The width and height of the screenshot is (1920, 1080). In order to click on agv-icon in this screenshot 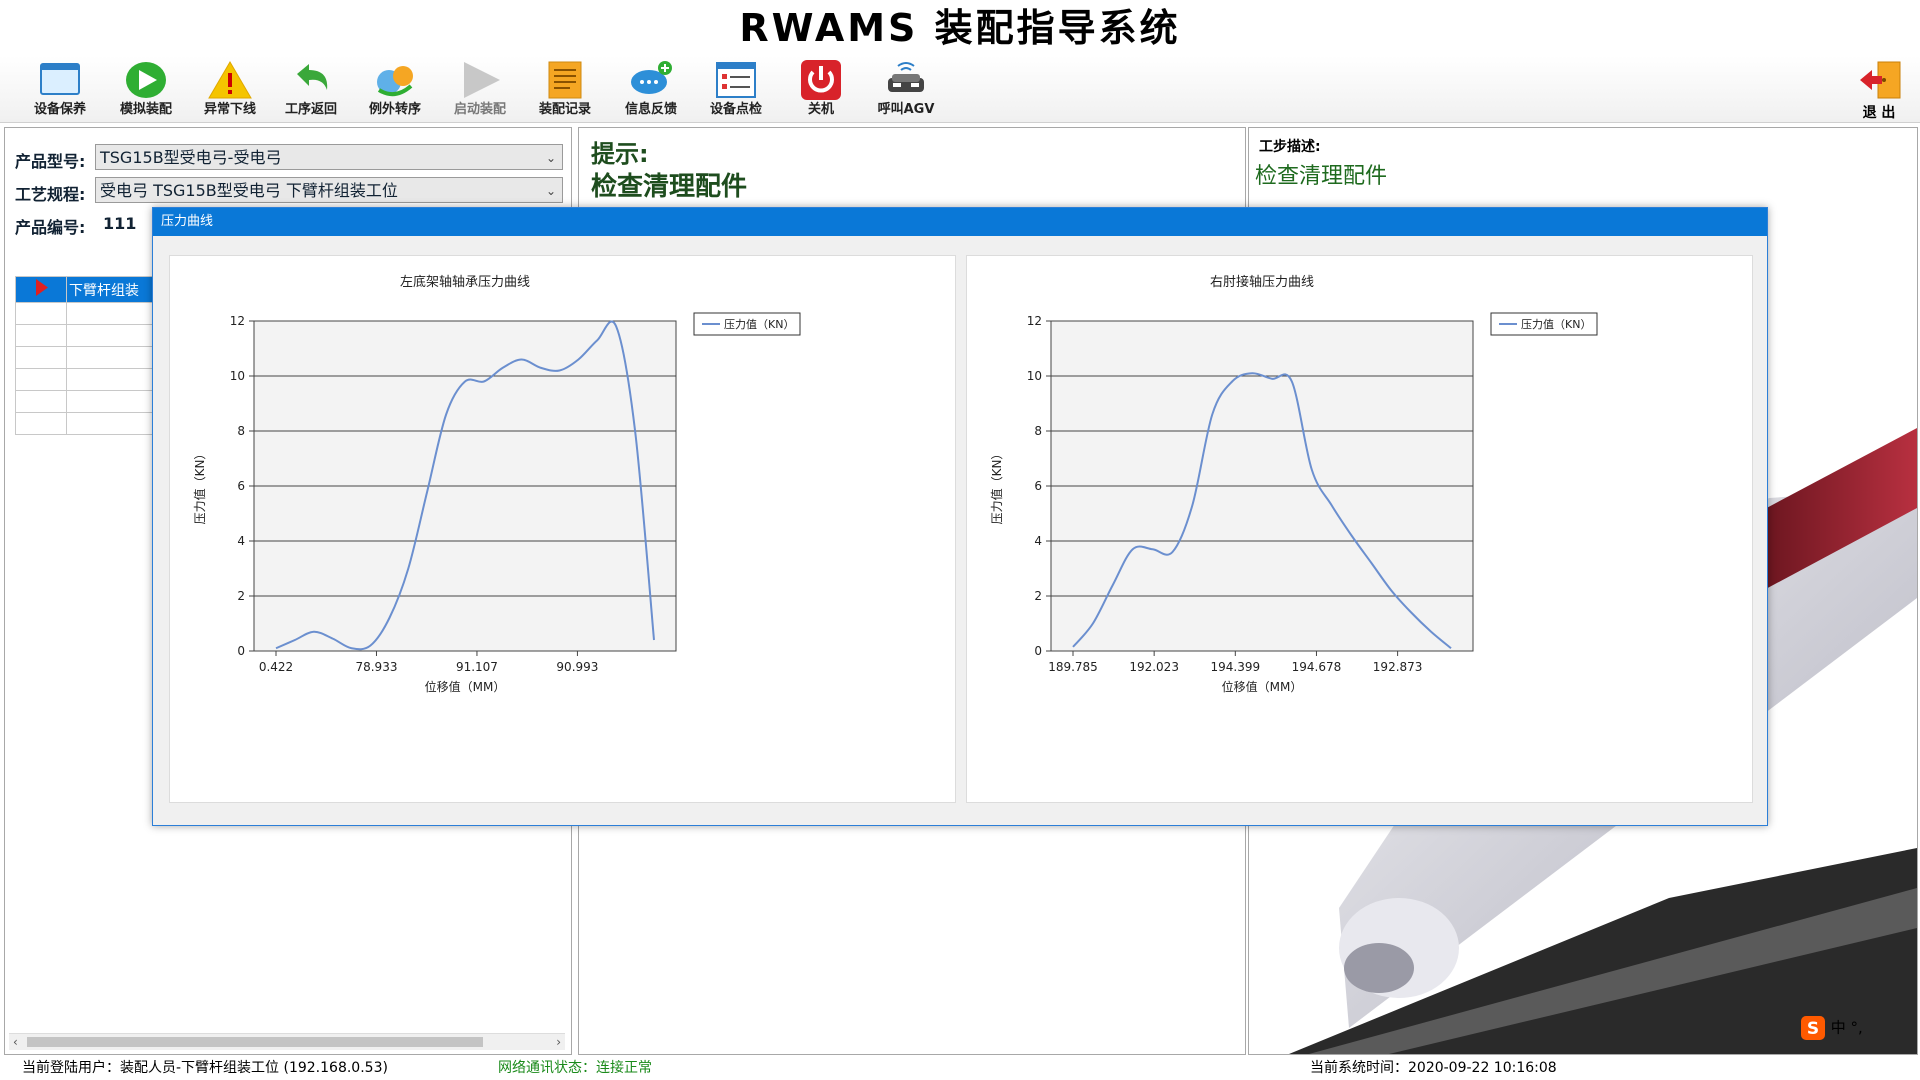, I will do `click(906, 77)`.